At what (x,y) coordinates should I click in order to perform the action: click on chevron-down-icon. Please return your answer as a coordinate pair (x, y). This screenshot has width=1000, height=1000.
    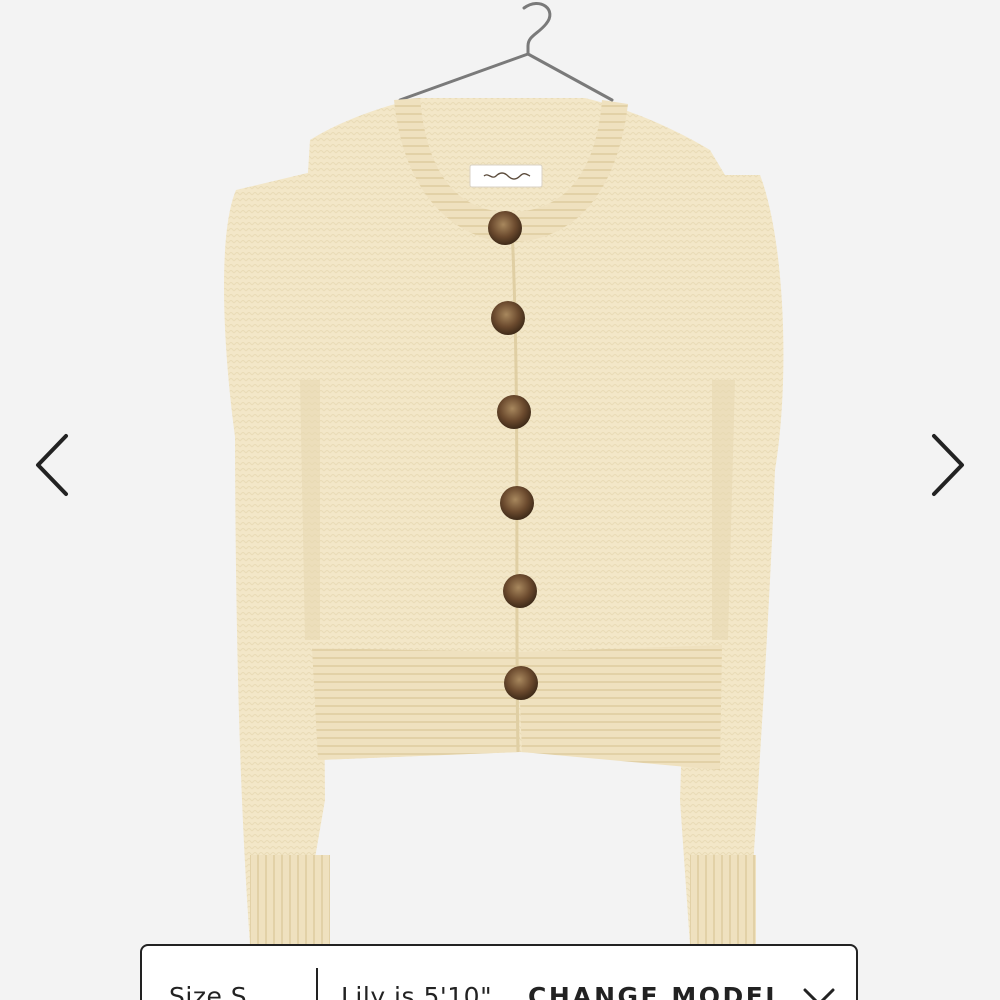
    Looking at the image, I should click on (819, 993).